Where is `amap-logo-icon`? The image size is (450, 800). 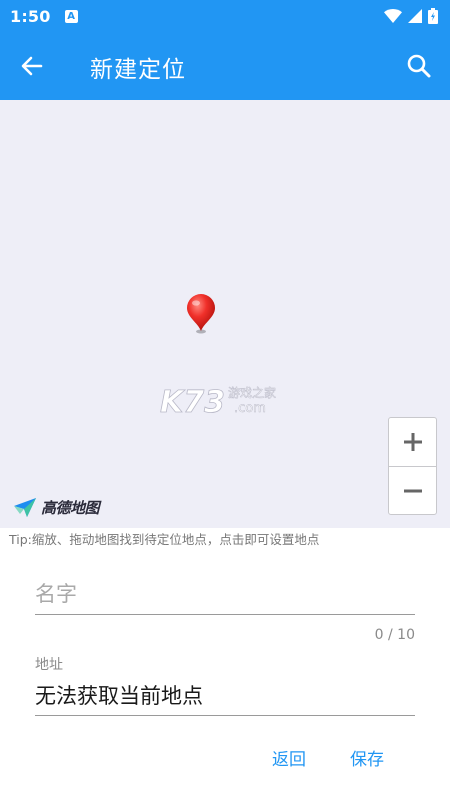 amap-logo-icon is located at coordinates (25, 507).